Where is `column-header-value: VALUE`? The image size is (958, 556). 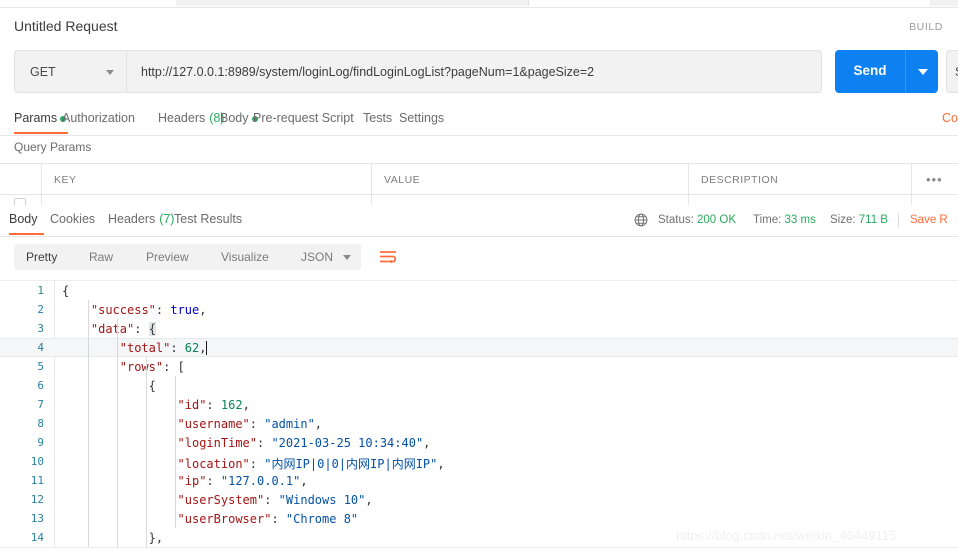
column-header-value: VALUE is located at coordinates (402, 180).